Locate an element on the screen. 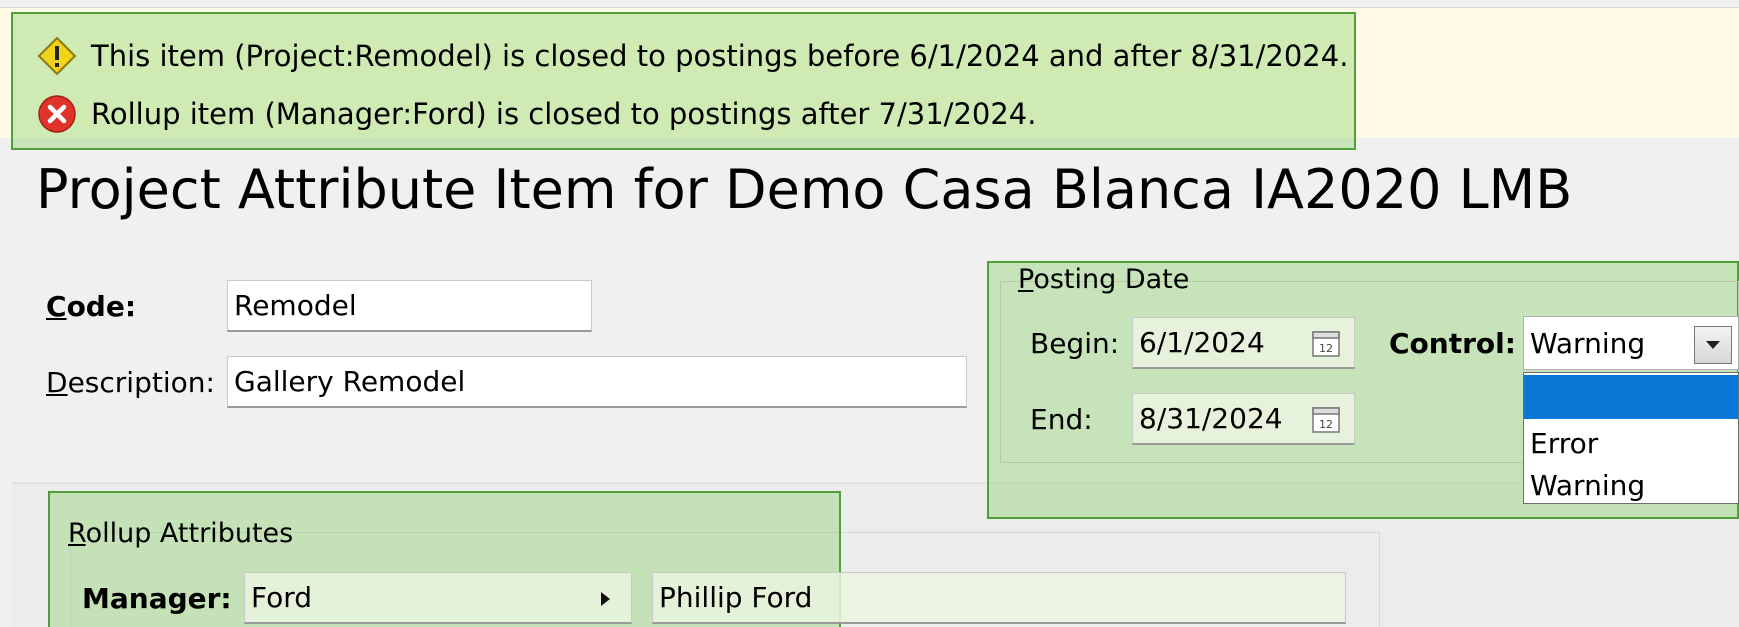  manager-field: Ford is located at coordinates (438, 598).